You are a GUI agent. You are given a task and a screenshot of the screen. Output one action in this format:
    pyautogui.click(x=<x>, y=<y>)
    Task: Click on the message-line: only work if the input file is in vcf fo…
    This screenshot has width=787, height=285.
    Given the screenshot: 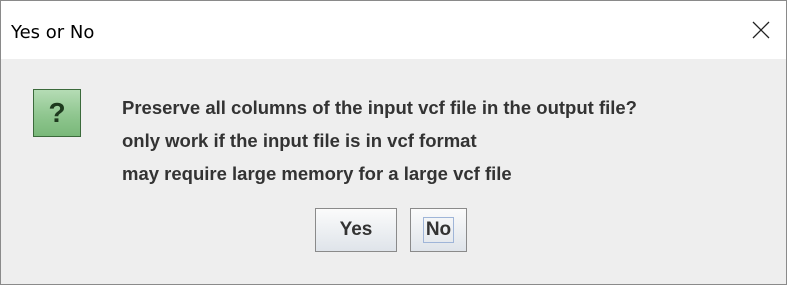 What is the action you would take?
    pyautogui.click(x=299, y=140)
    